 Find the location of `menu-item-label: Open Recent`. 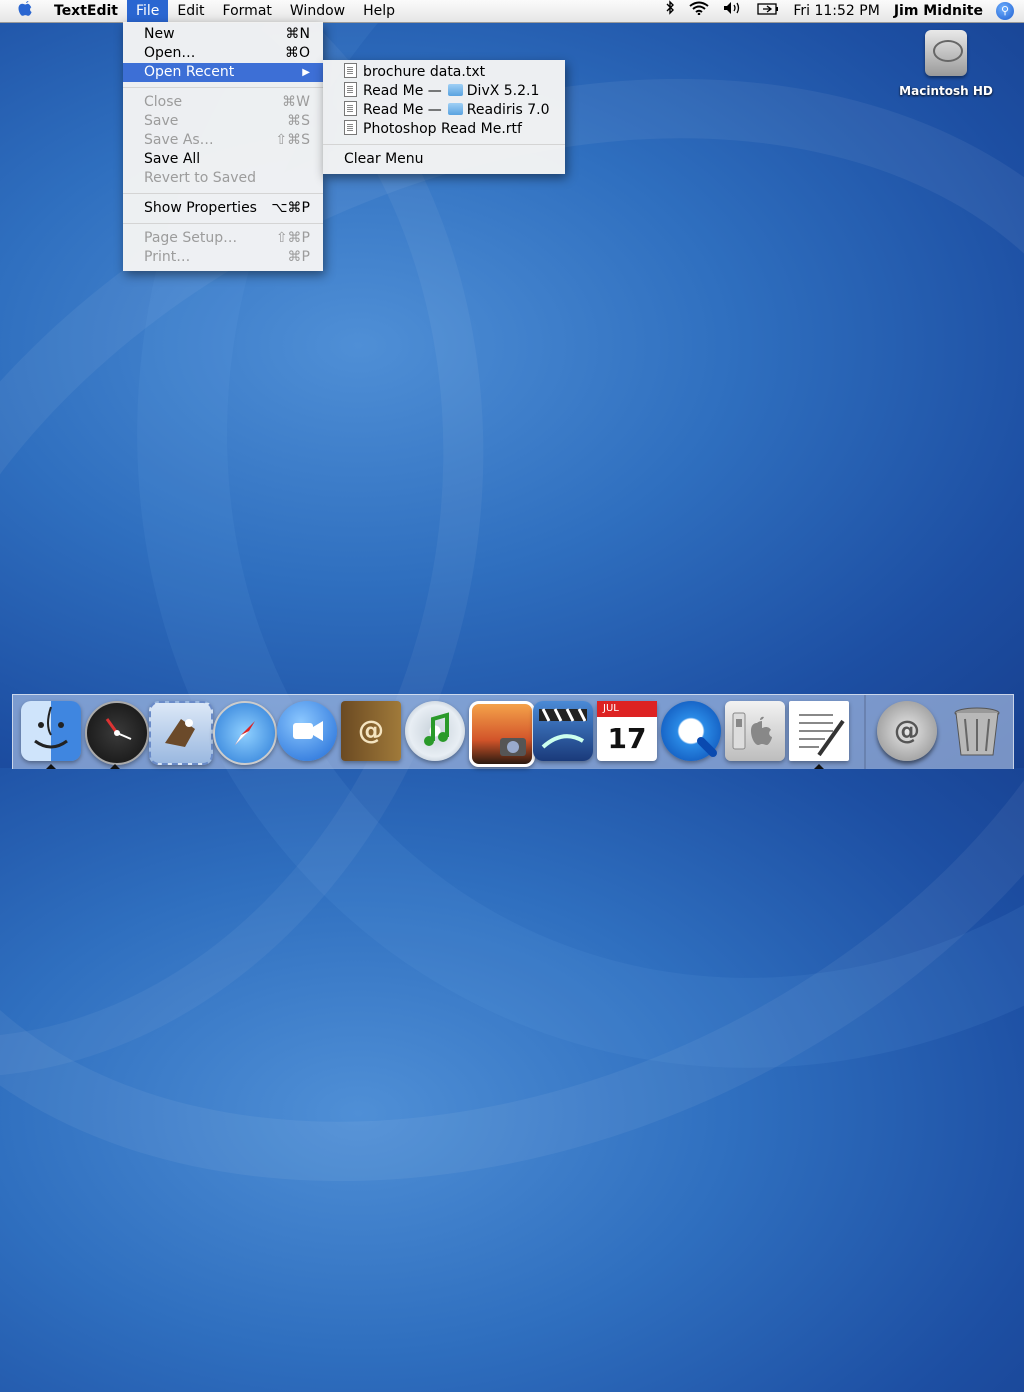

menu-item-label: Open Recent is located at coordinates (189, 72).